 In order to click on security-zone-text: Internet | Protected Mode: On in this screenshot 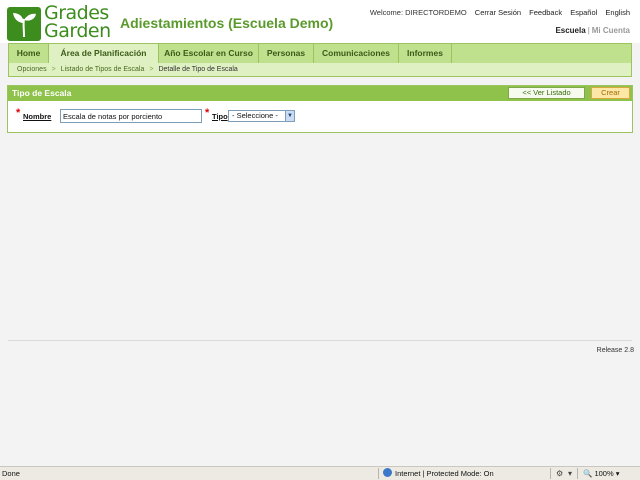, I will do `click(444, 473)`.